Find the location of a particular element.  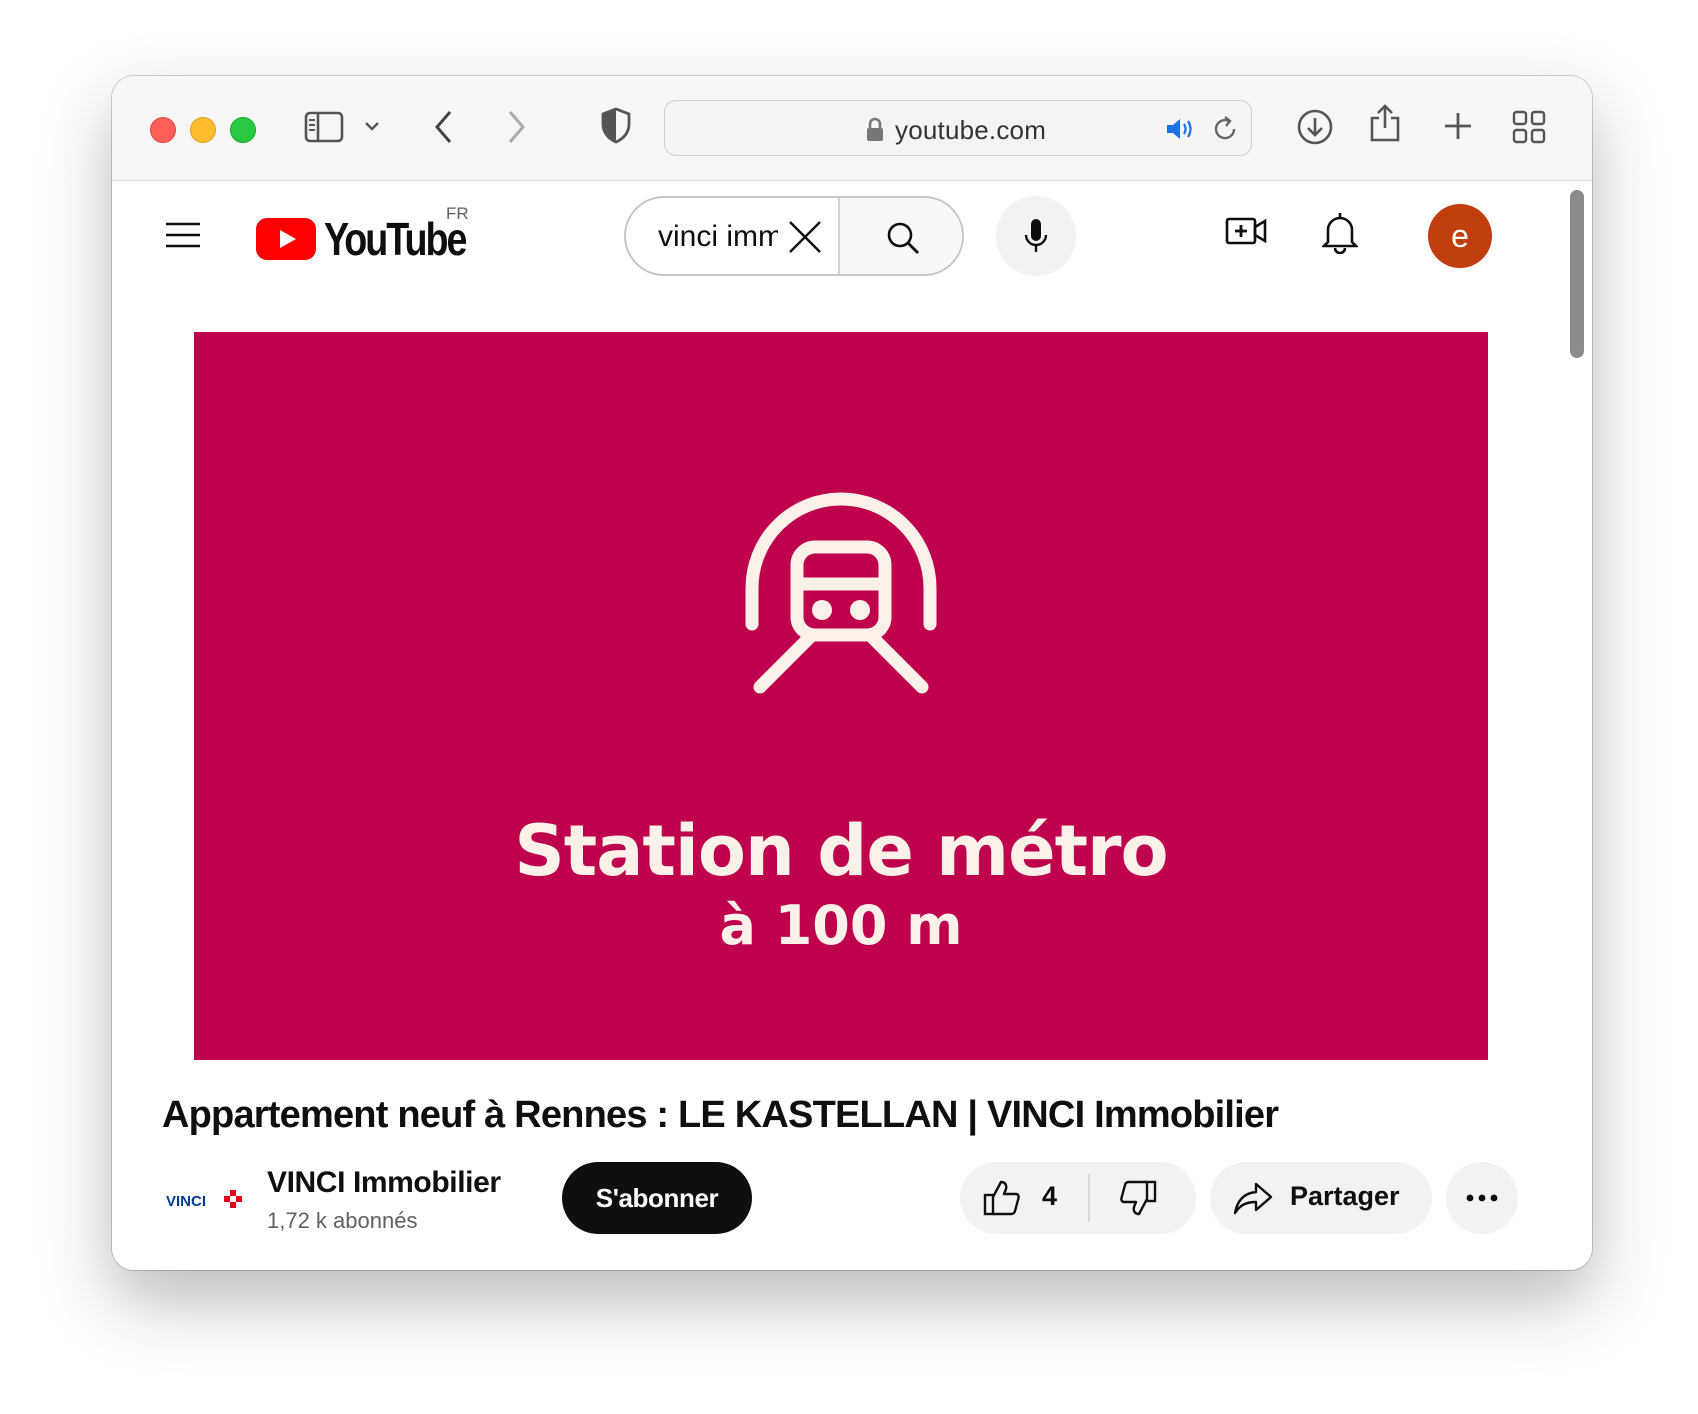

new-tab-icon is located at coordinates (1458, 126).